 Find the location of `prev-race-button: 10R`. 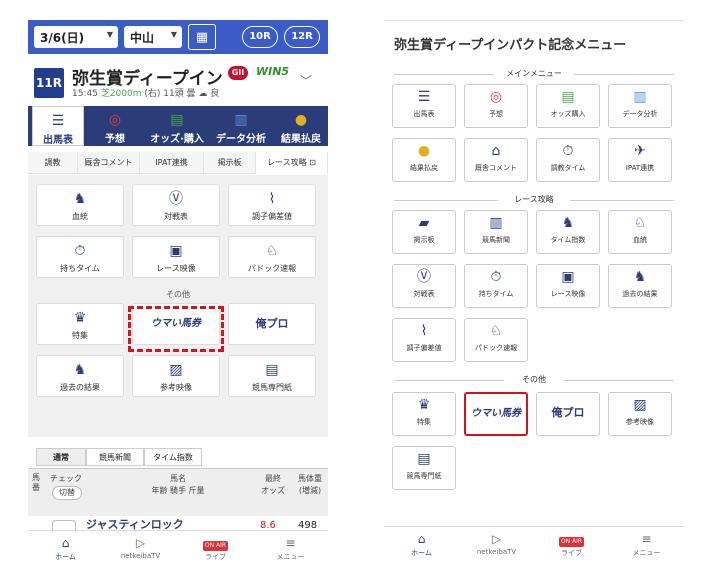

prev-race-button: 10R is located at coordinates (260, 37).